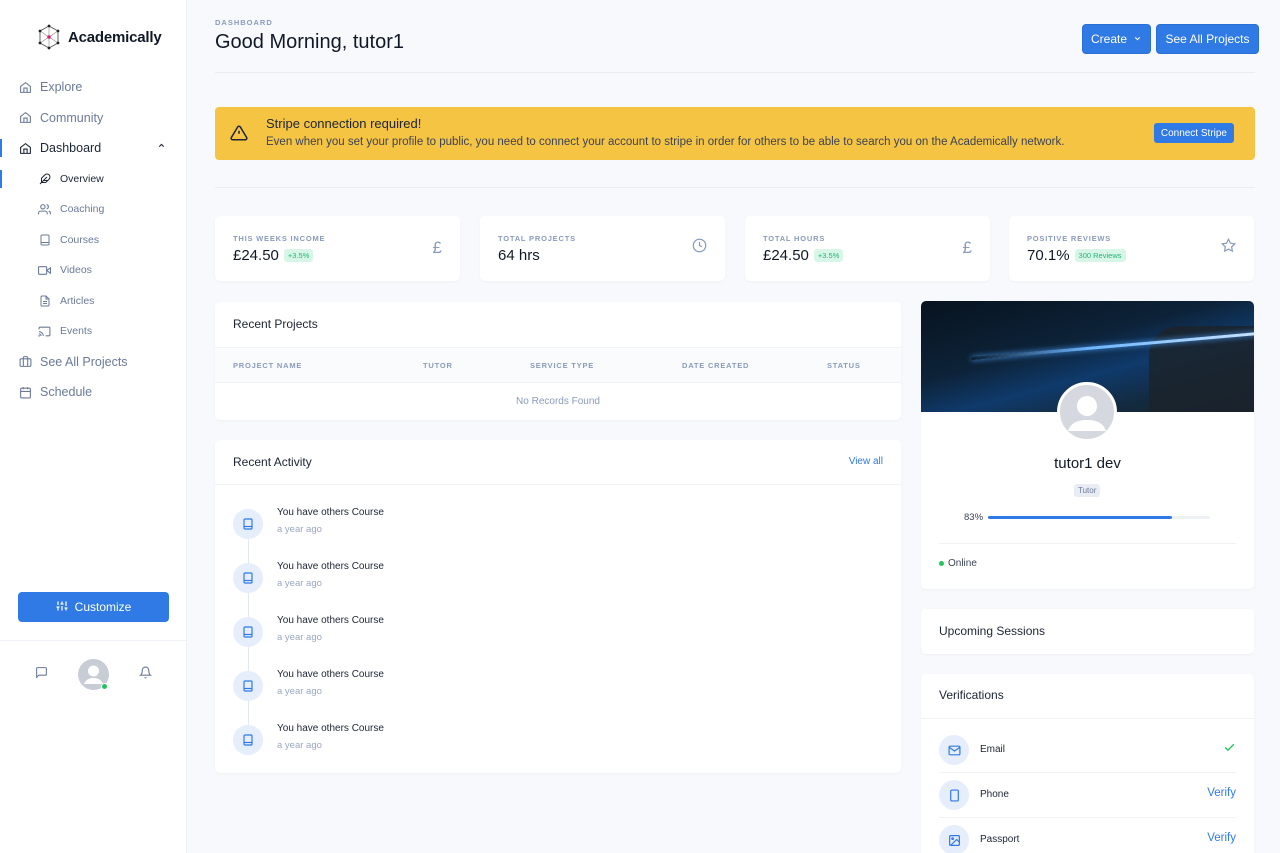 This screenshot has height=853, width=1280. I want to click on sidebar-item-videos: Videos, so click(93, 270).